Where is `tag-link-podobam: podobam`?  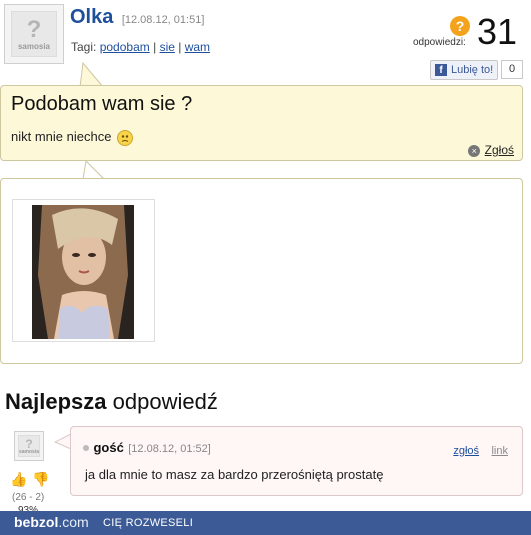 tag-link-podobam: podobam is located at coordinates (125, 47).